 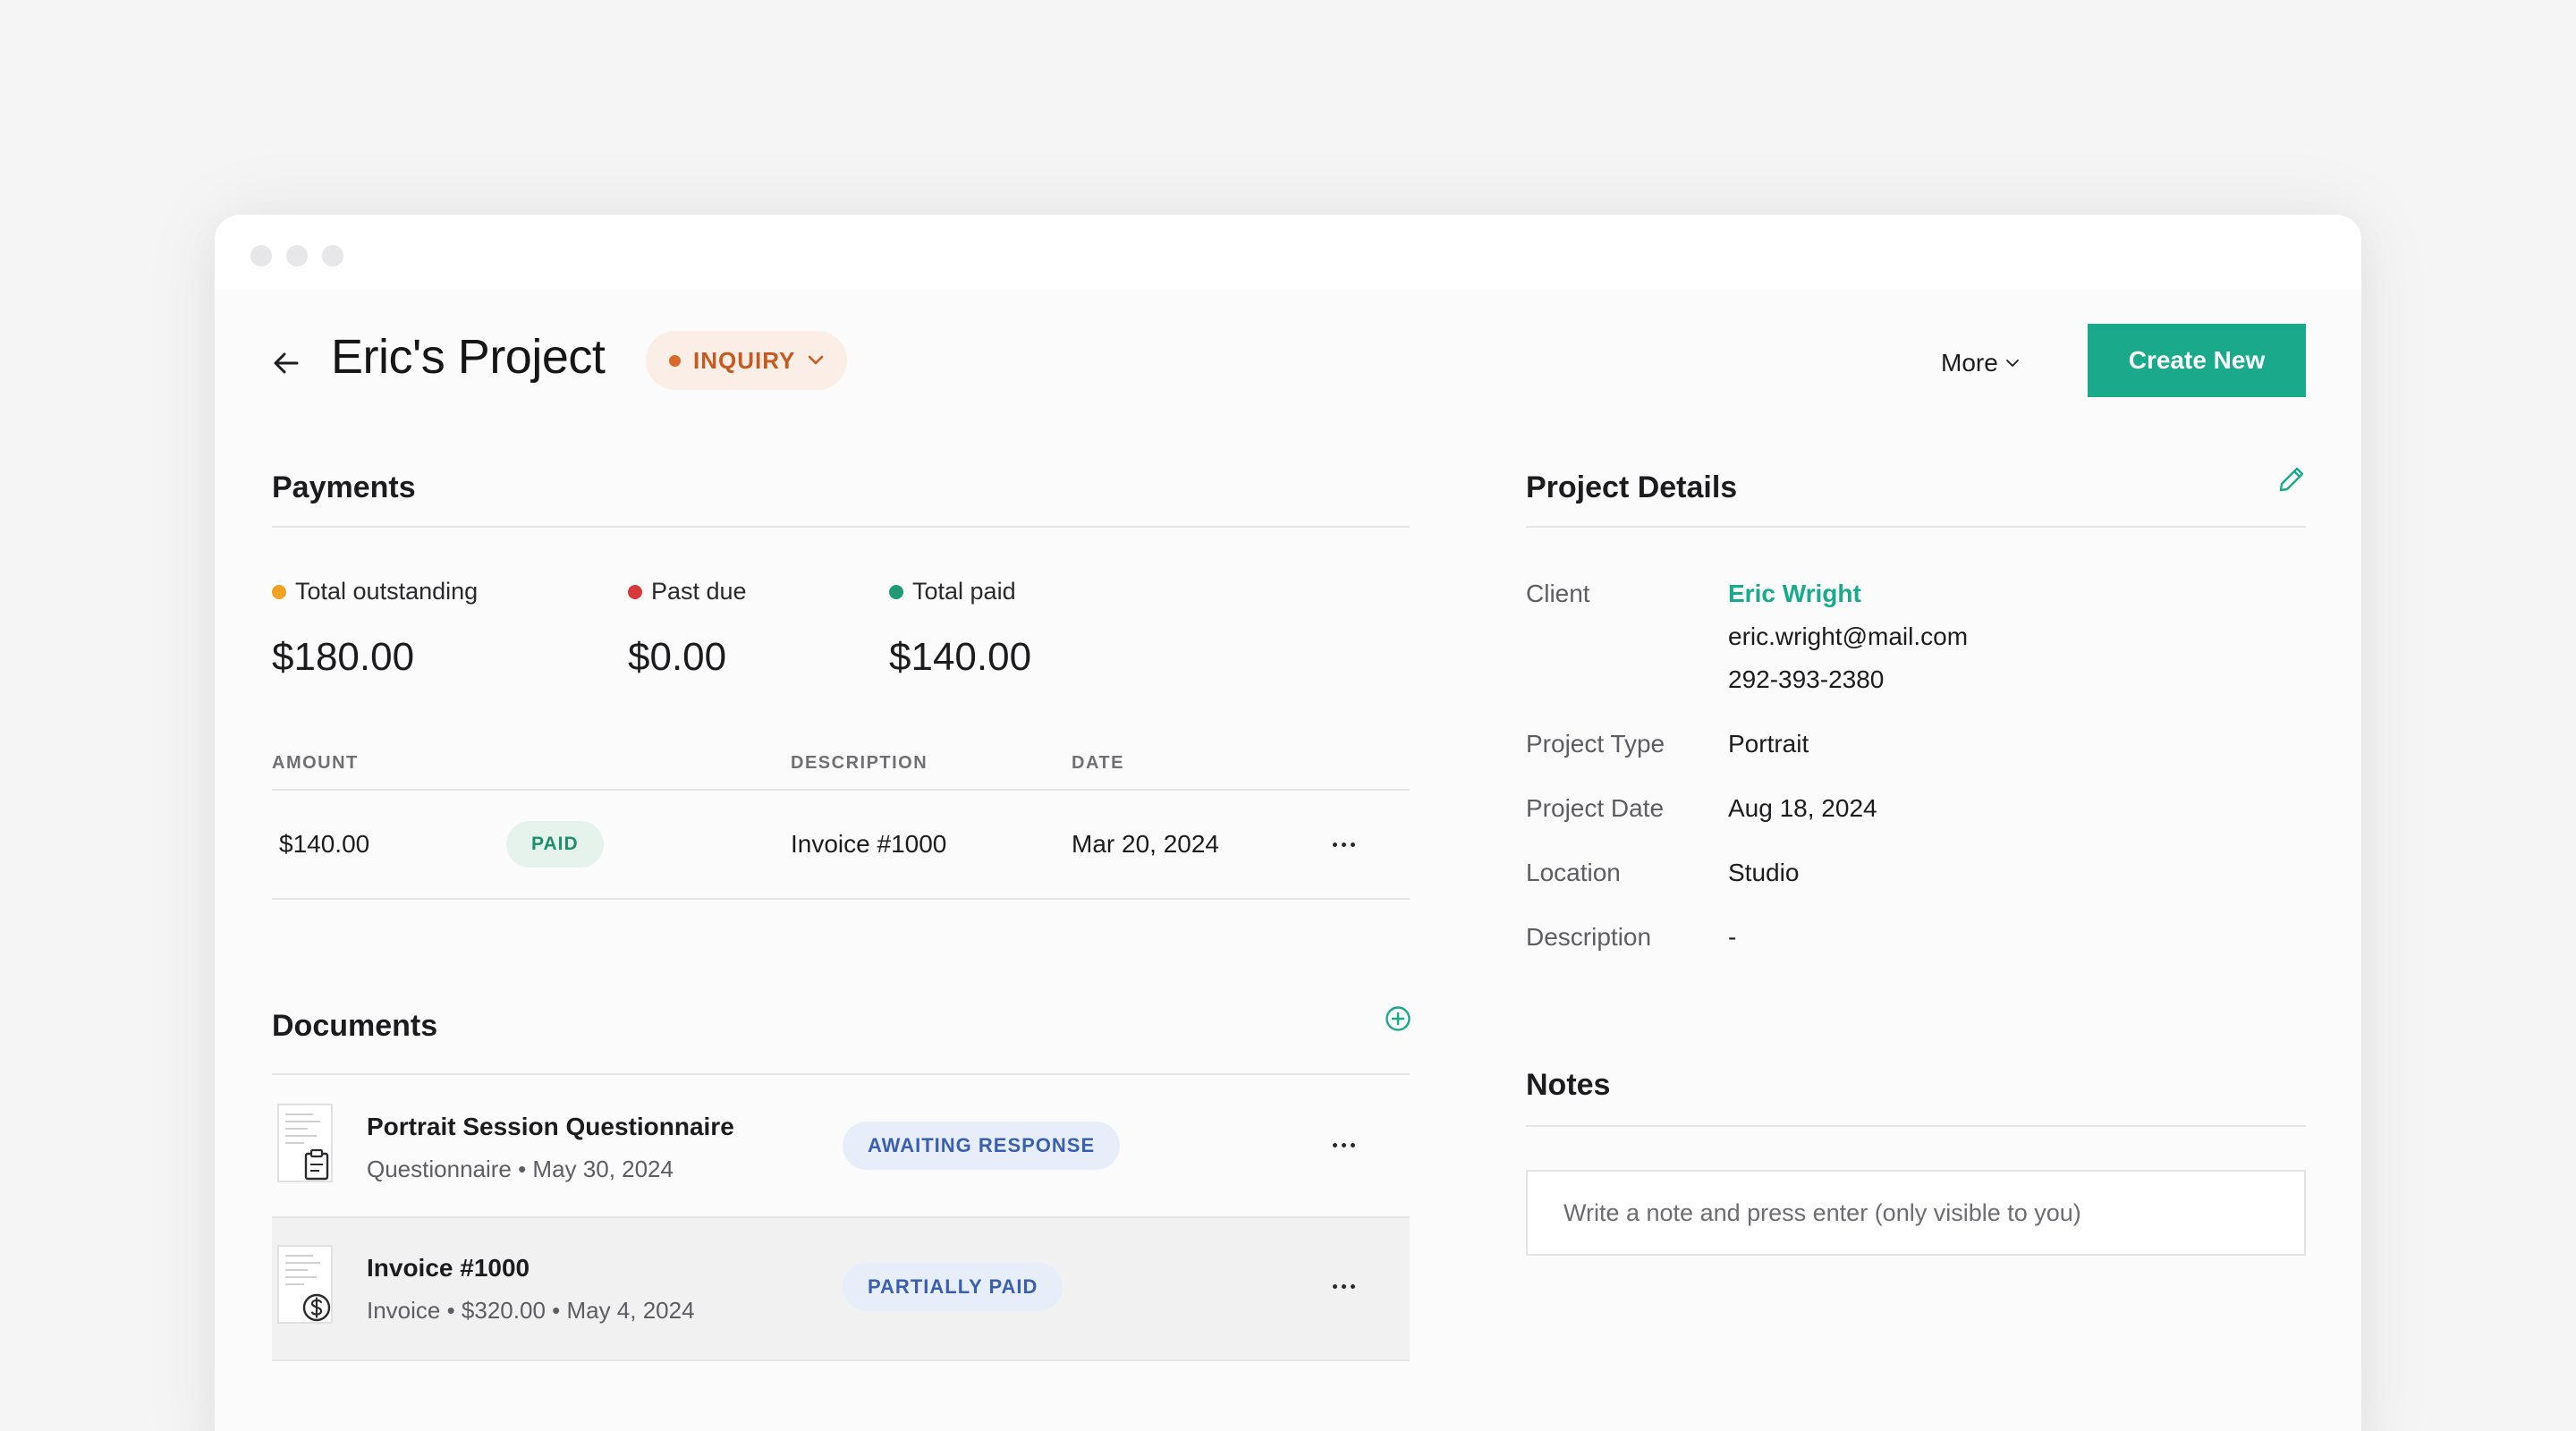 I want to click on row-menu-button, so click(x=1343, y=844).